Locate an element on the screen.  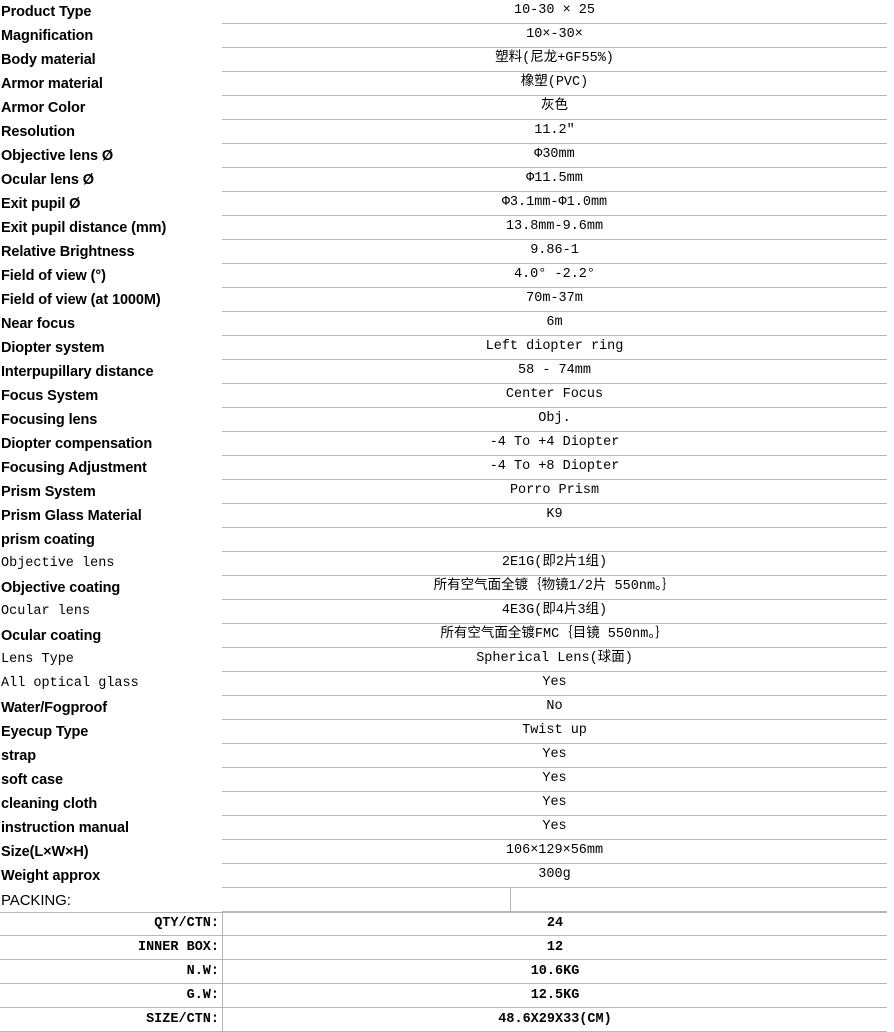
spec-row: Focusing lens Obj. is located at coordinates (447, 420).